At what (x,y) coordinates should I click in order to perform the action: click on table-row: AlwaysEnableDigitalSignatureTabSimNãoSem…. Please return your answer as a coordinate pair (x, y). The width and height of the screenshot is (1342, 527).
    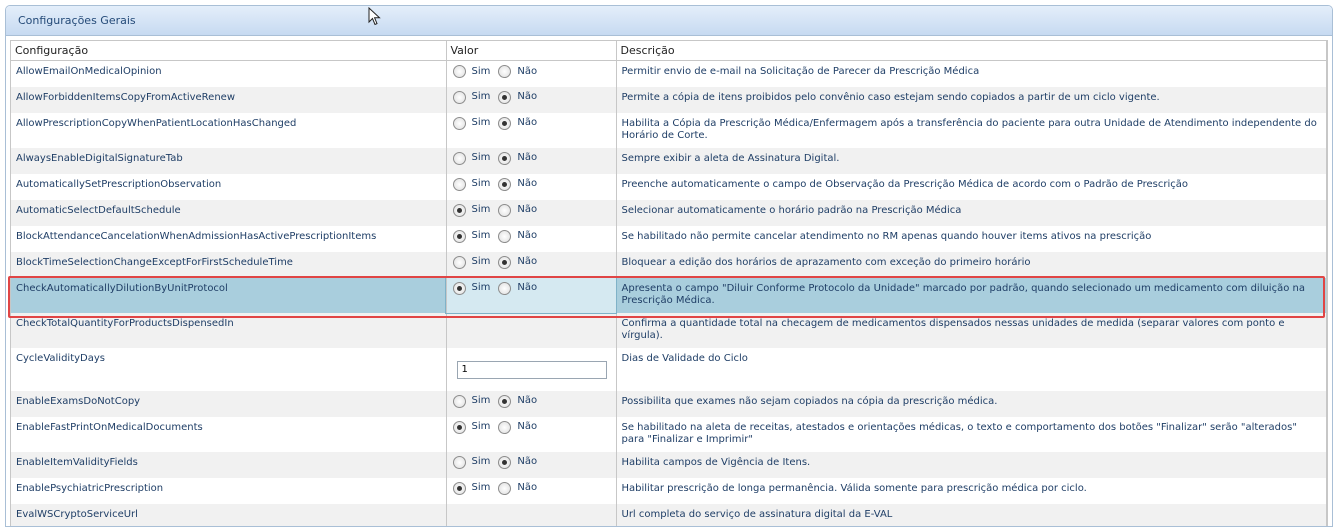
    Looking at the image, I should click on (669, 161).